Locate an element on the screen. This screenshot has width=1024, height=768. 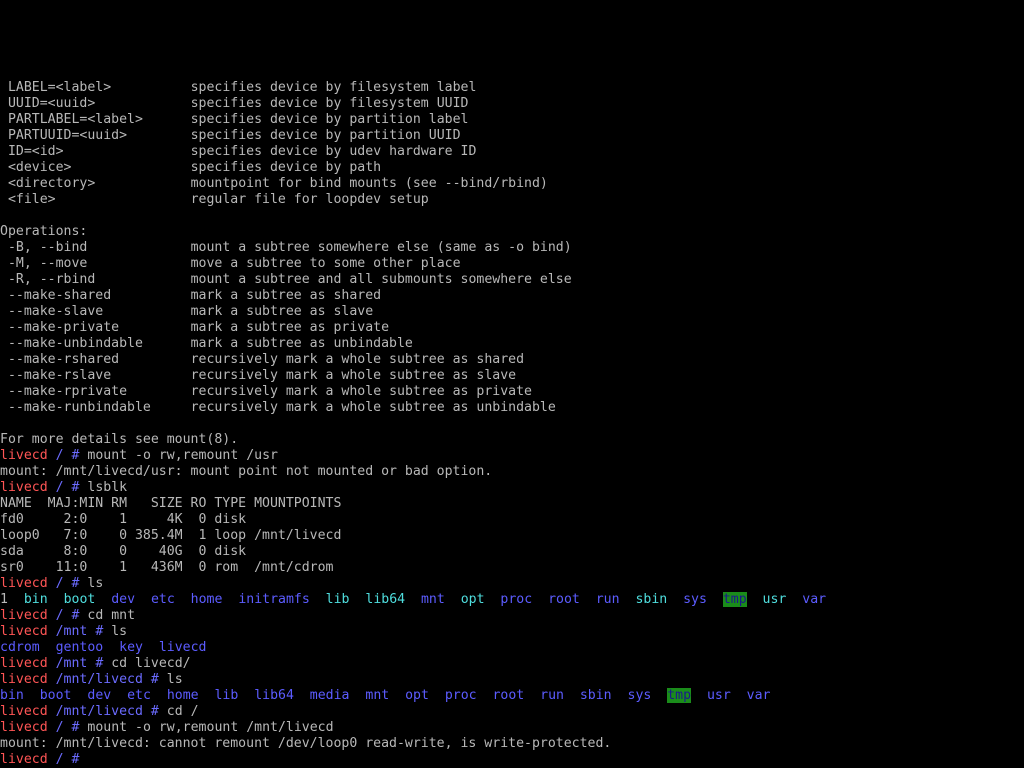
option-description: mark a subtree as private is located at coordinates (290, 327).